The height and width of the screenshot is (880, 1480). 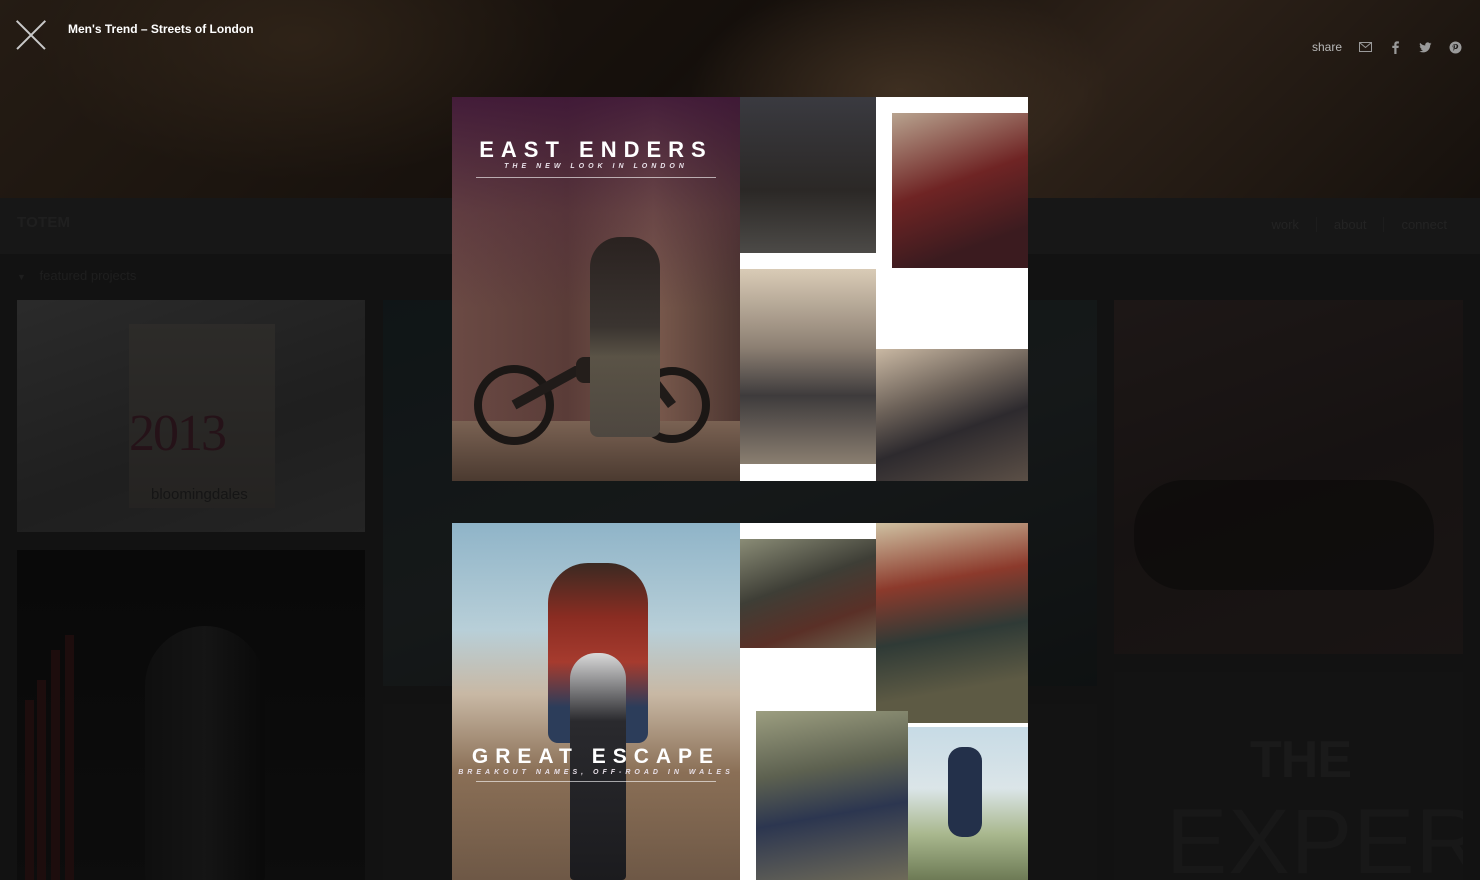 I want to click on spread-subtitle: THE NEW LOOK IN LONDON, so click(x=596, y=166).